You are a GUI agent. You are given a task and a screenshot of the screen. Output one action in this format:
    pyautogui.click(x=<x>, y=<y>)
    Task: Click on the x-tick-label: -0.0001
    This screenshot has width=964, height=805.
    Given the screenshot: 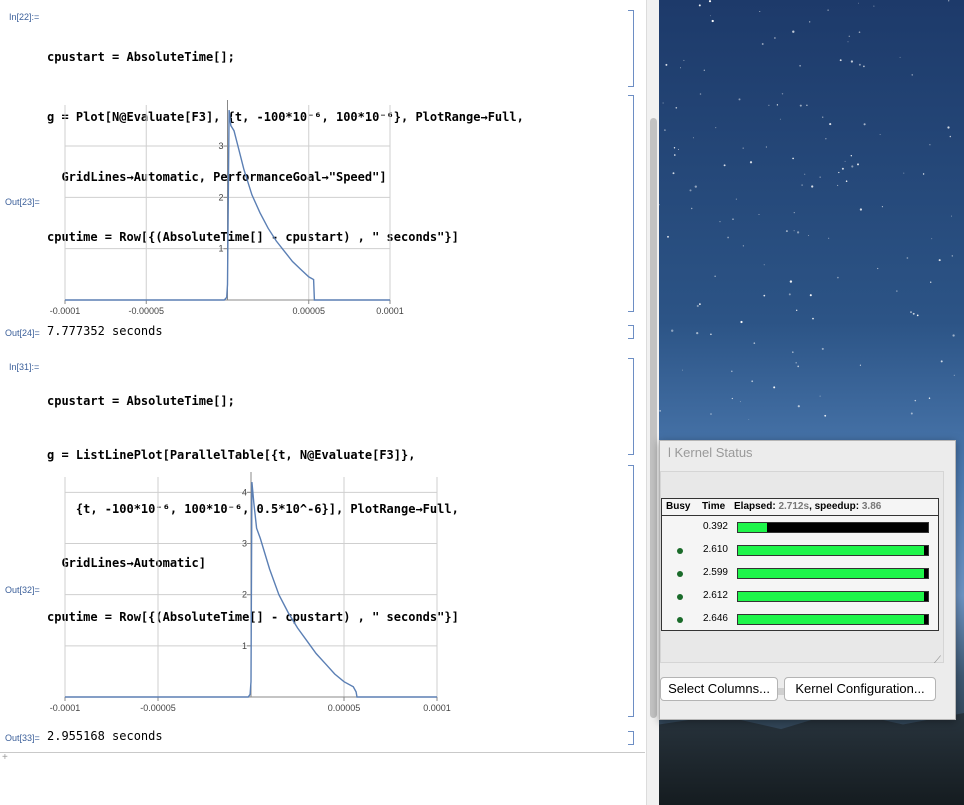 What is the action you would take?
    pyautogui.click(x=65, y=708)
    